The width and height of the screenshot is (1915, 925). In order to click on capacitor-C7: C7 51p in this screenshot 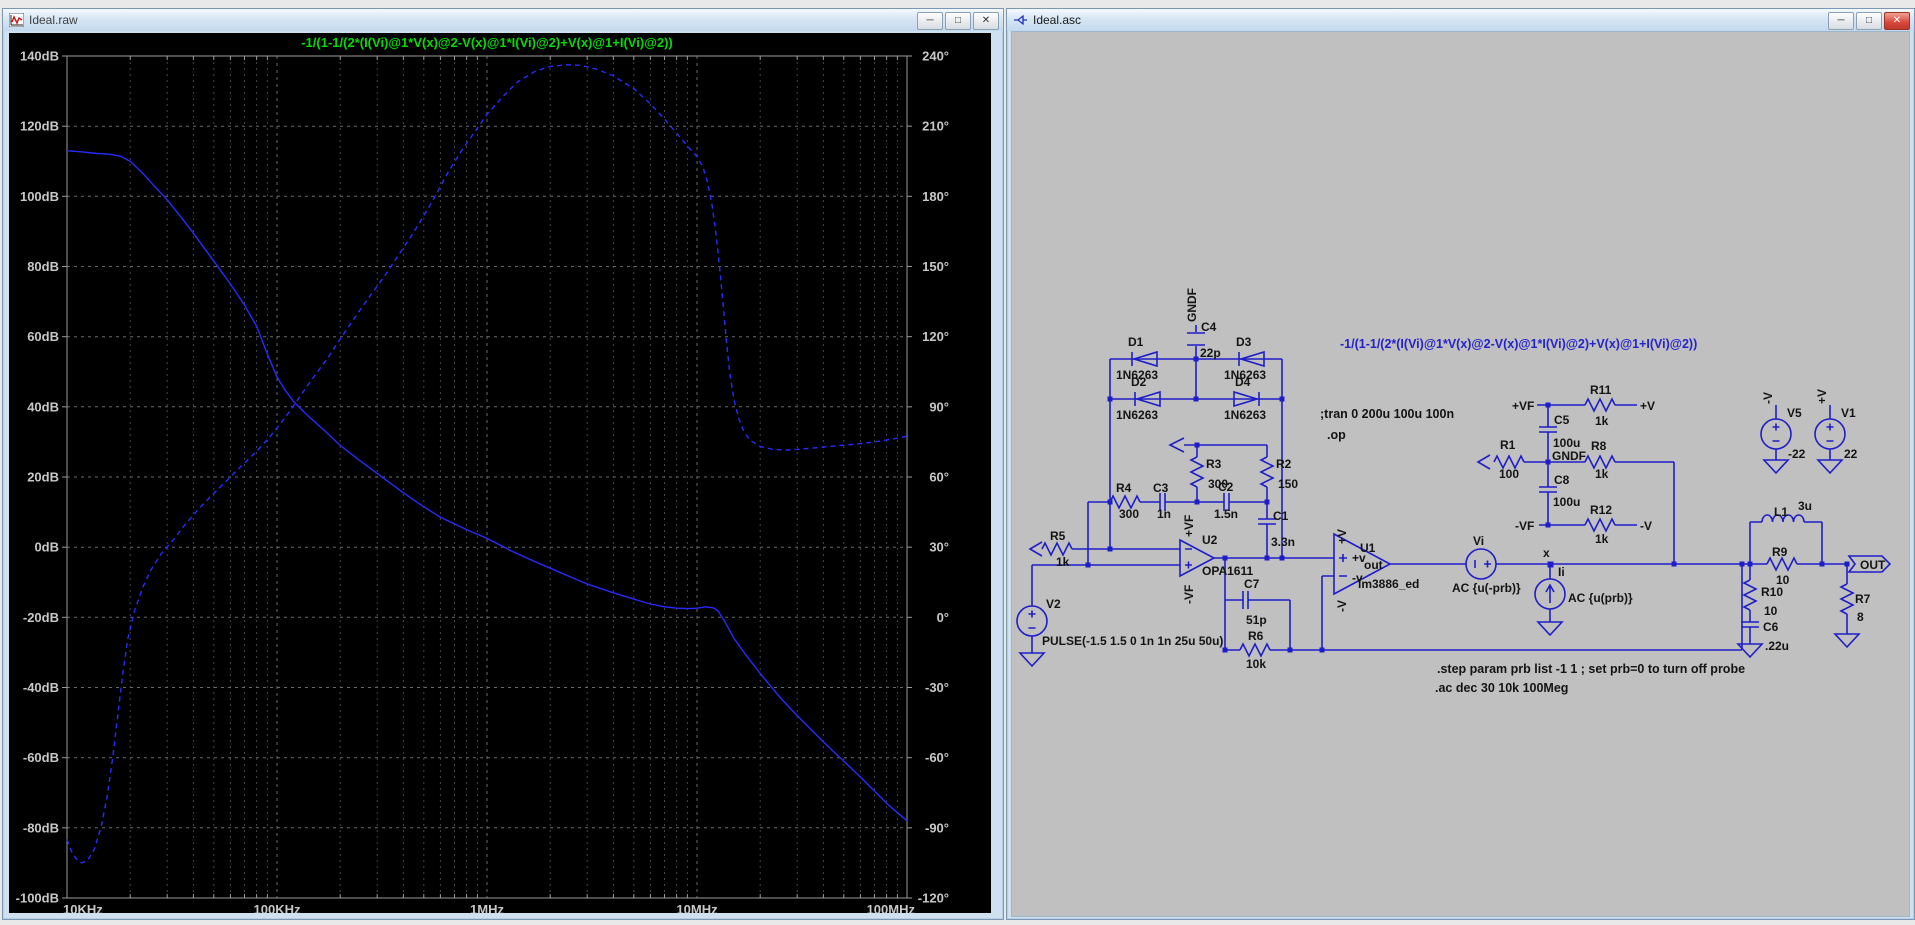, I will do `click(1254, 602)`.